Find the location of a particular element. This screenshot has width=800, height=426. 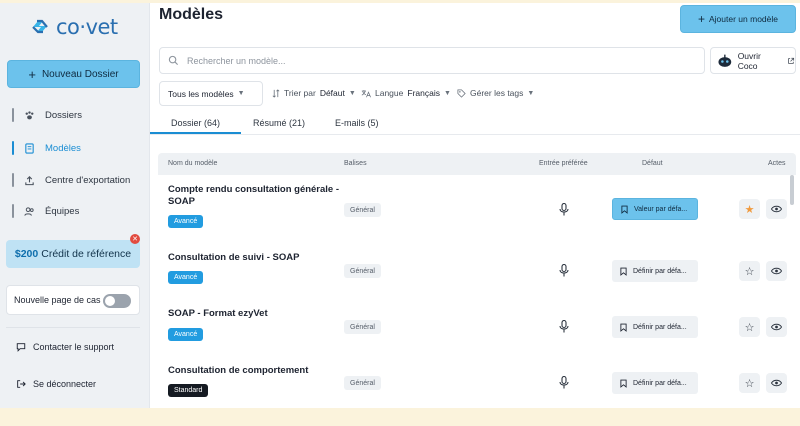

paw-icon is located at coordinates (29, 114).